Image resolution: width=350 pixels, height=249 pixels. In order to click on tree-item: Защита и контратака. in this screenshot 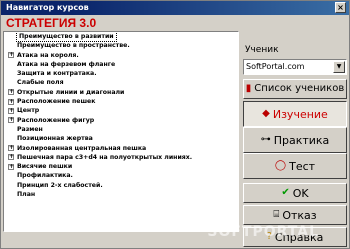, I will do `click(121, 73)`.